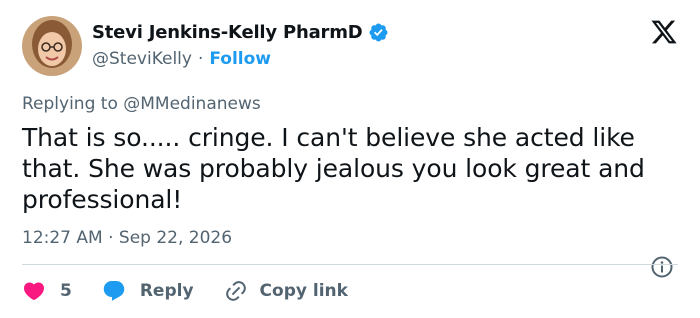  What do you see at coordinates (378, 32) in the screenshot?
I see `verified-badge-icon` at bounding box center [378, 32].